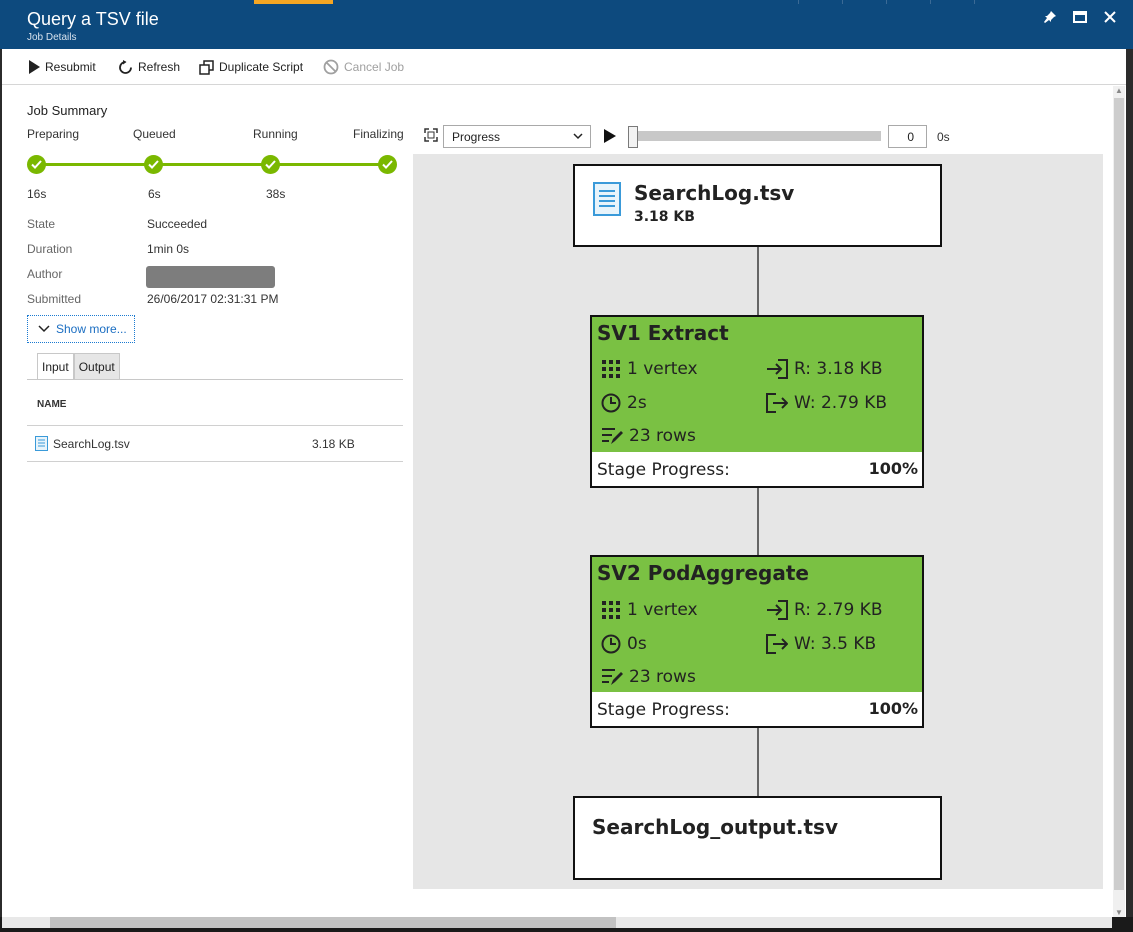  What do you see at coordinates (331, 67) in the screenshot?
I see `cancel-icon` at bounding box center [331, 67].